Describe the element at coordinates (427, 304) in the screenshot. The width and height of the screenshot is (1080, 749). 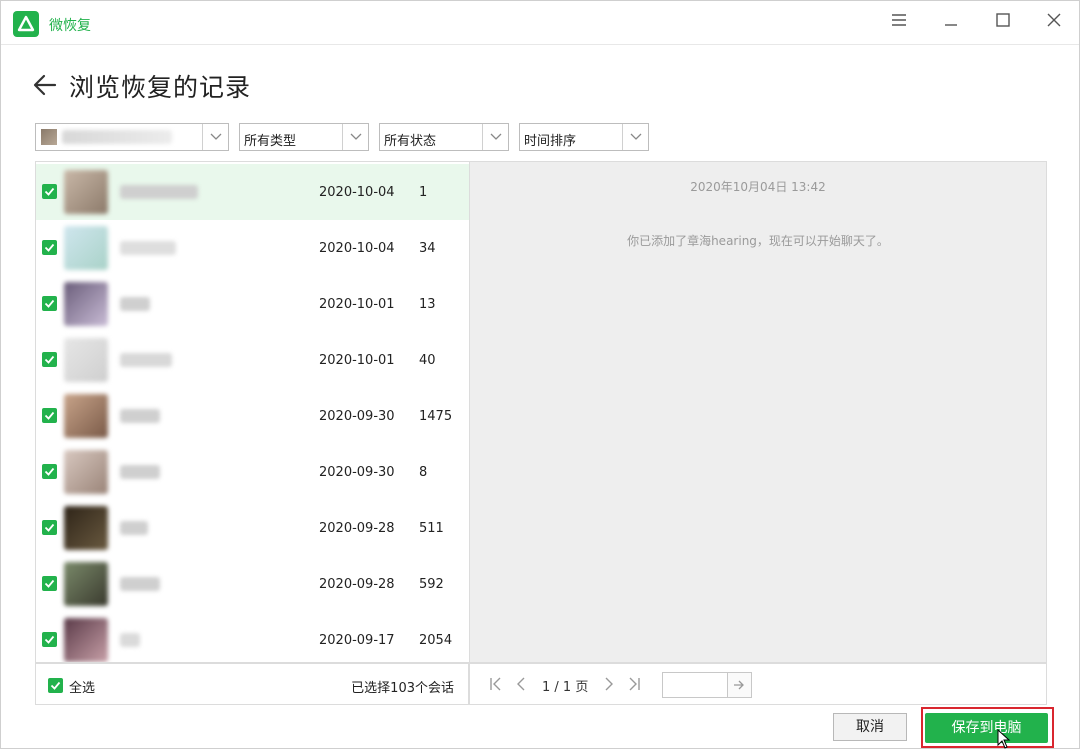
I see `message-count: 13` at that location.